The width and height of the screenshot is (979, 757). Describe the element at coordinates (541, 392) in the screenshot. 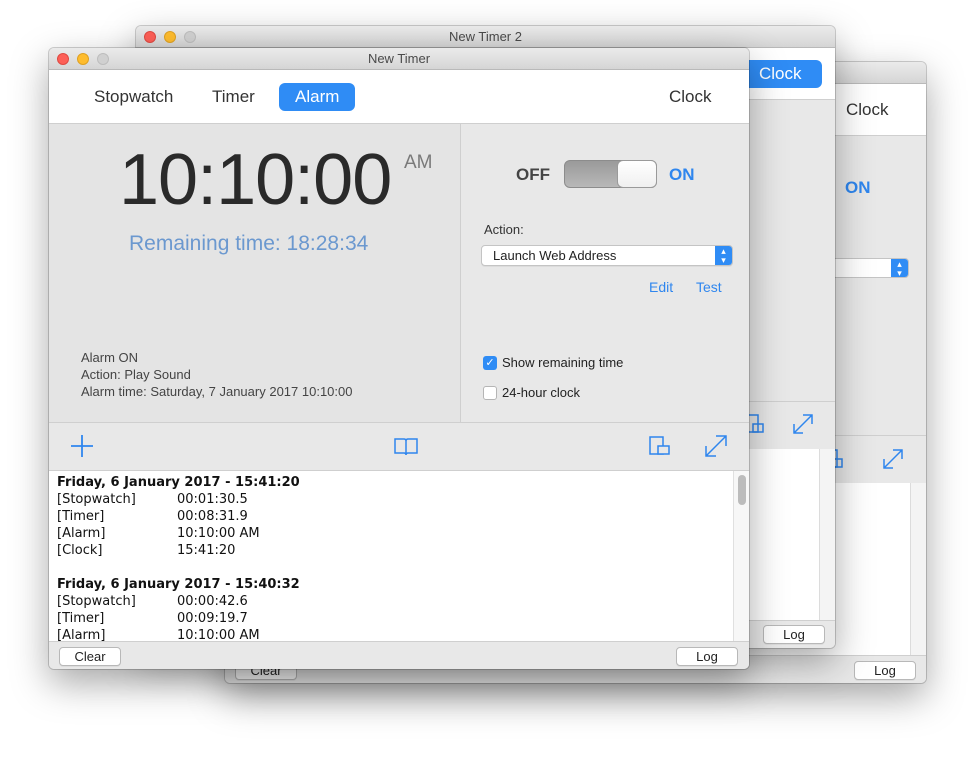

I see `clock24-label: 24-hour clock` at that location.